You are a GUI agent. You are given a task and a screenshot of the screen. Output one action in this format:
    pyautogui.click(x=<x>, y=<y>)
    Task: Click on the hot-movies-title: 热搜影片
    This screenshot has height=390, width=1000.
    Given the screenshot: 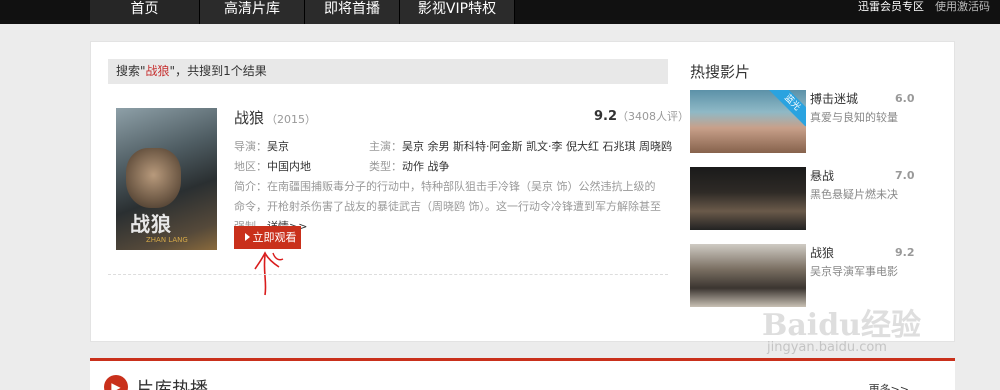 What is the action you would take?
    pyautogui.click(x=720, y=72)
    